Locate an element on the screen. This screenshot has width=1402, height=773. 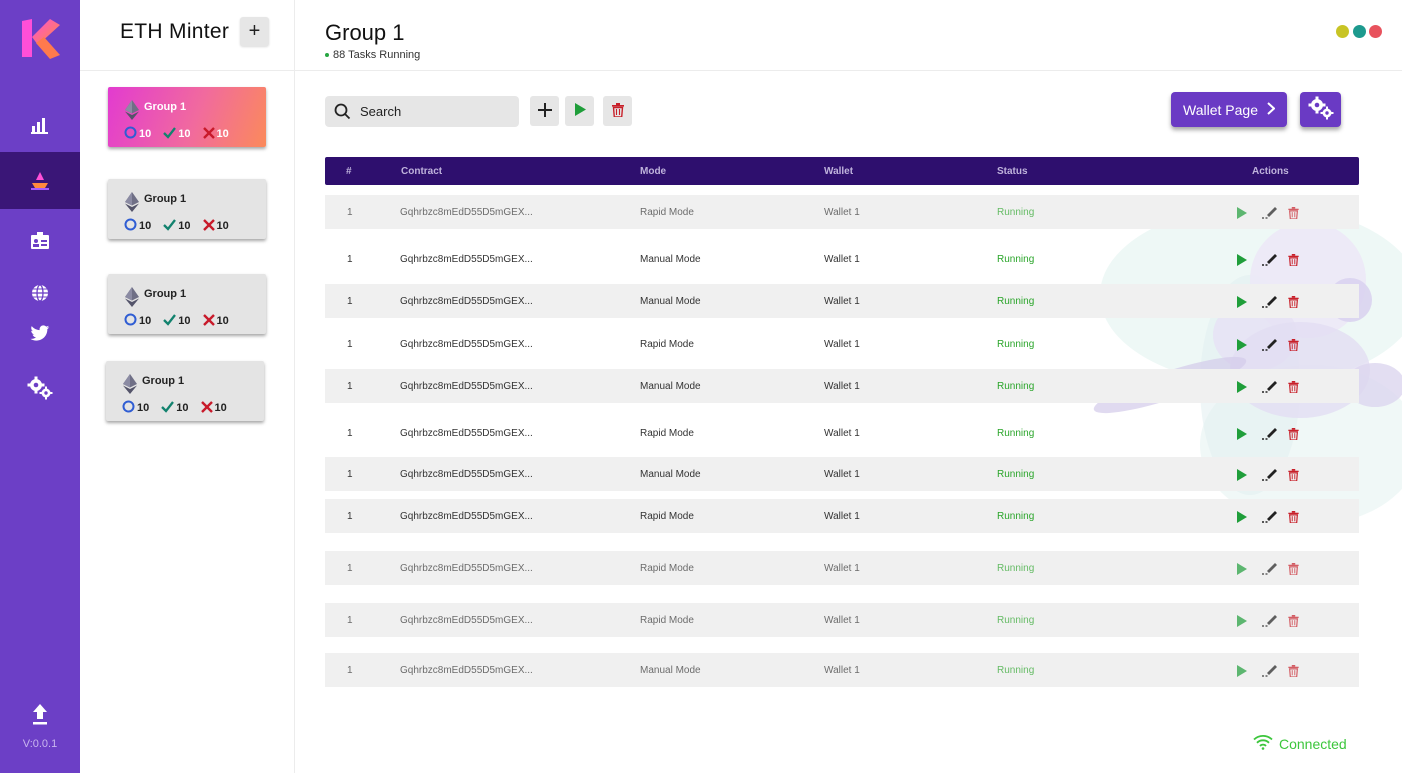
checkmark-icon is located at coordinates (170, 321).